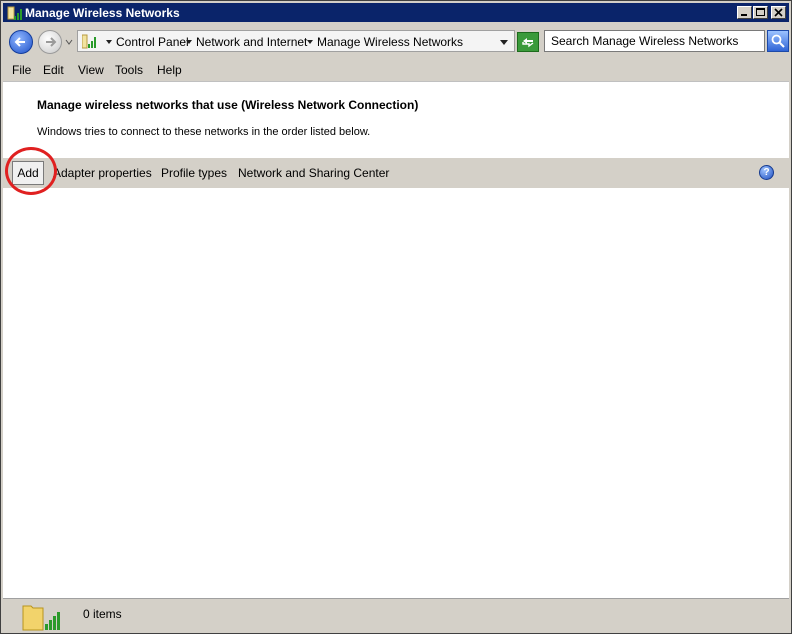  I want to click on help-glyph: ?, so click(766, 172).